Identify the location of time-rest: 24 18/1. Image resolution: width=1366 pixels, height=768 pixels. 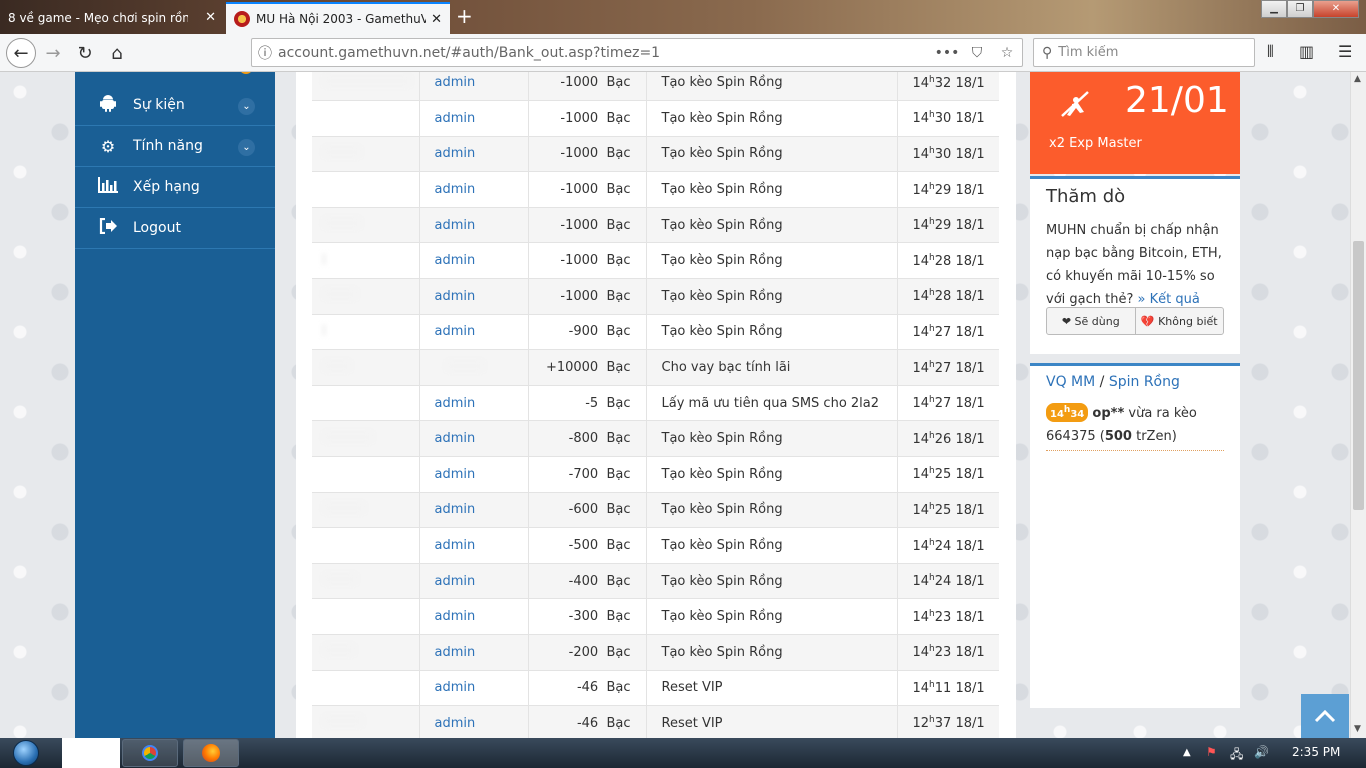
(959, 546).